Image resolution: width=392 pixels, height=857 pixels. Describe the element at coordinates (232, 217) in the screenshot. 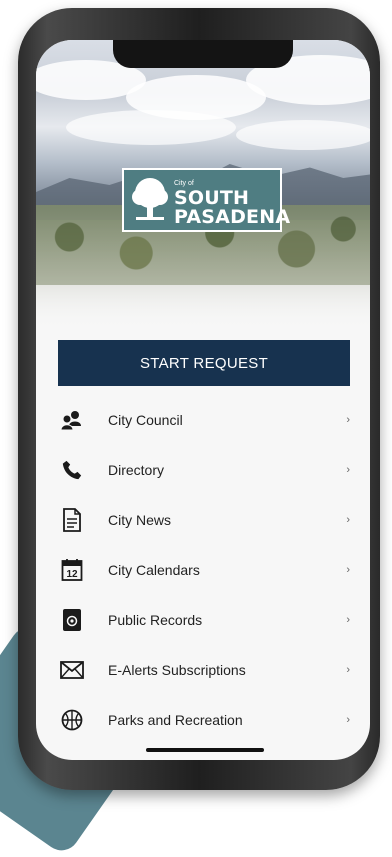

I see `logo-line-2: PASADENA` at that location.